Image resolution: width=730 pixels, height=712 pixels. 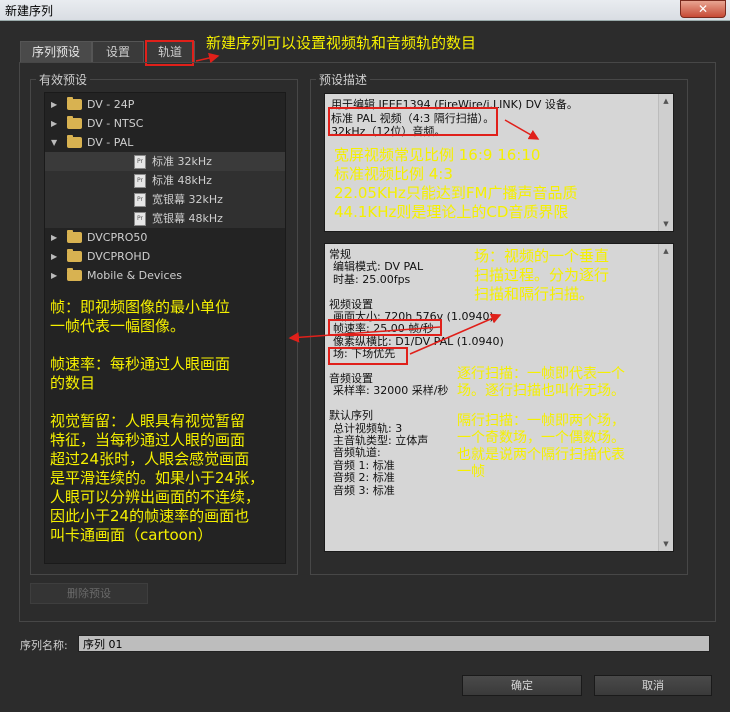 What do you see at coordinates (542, 275) in the screenshot?
I see `field-annotation: 场：视频的一个垂直 扫描过程。分为逐行 扫描和隔行扫描。` at bounding box center [542, 275].